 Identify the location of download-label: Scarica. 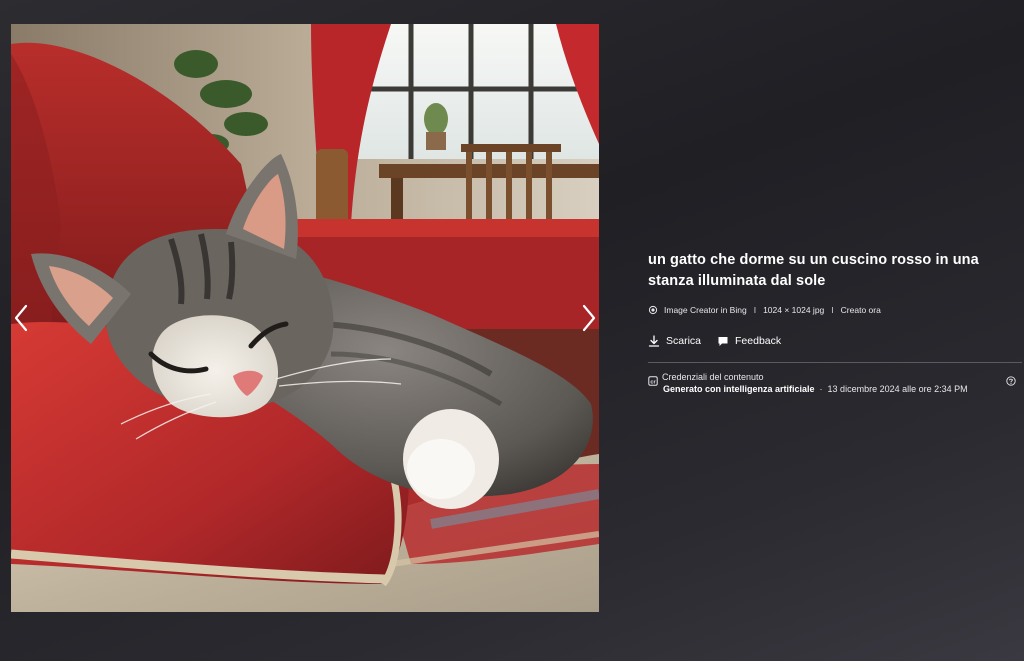
(684, 341).